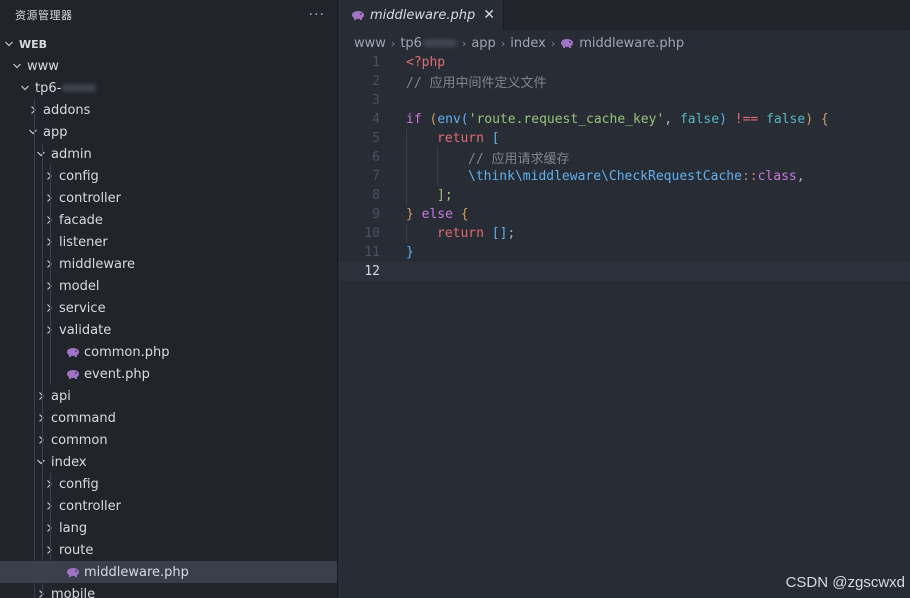  Describe the element at coordinates (605, 176) in the screenshot. I see `token-namespace: \think\middleware\CheckRequestCache` at that location.